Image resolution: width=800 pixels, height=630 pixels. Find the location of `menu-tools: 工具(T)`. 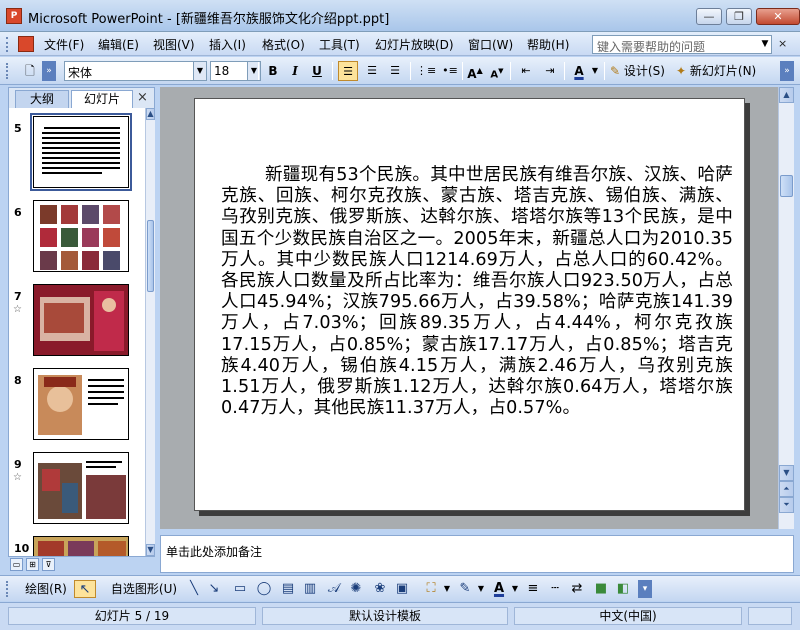

menu-tools: 工具(T) is located at coordinates (339, 44).